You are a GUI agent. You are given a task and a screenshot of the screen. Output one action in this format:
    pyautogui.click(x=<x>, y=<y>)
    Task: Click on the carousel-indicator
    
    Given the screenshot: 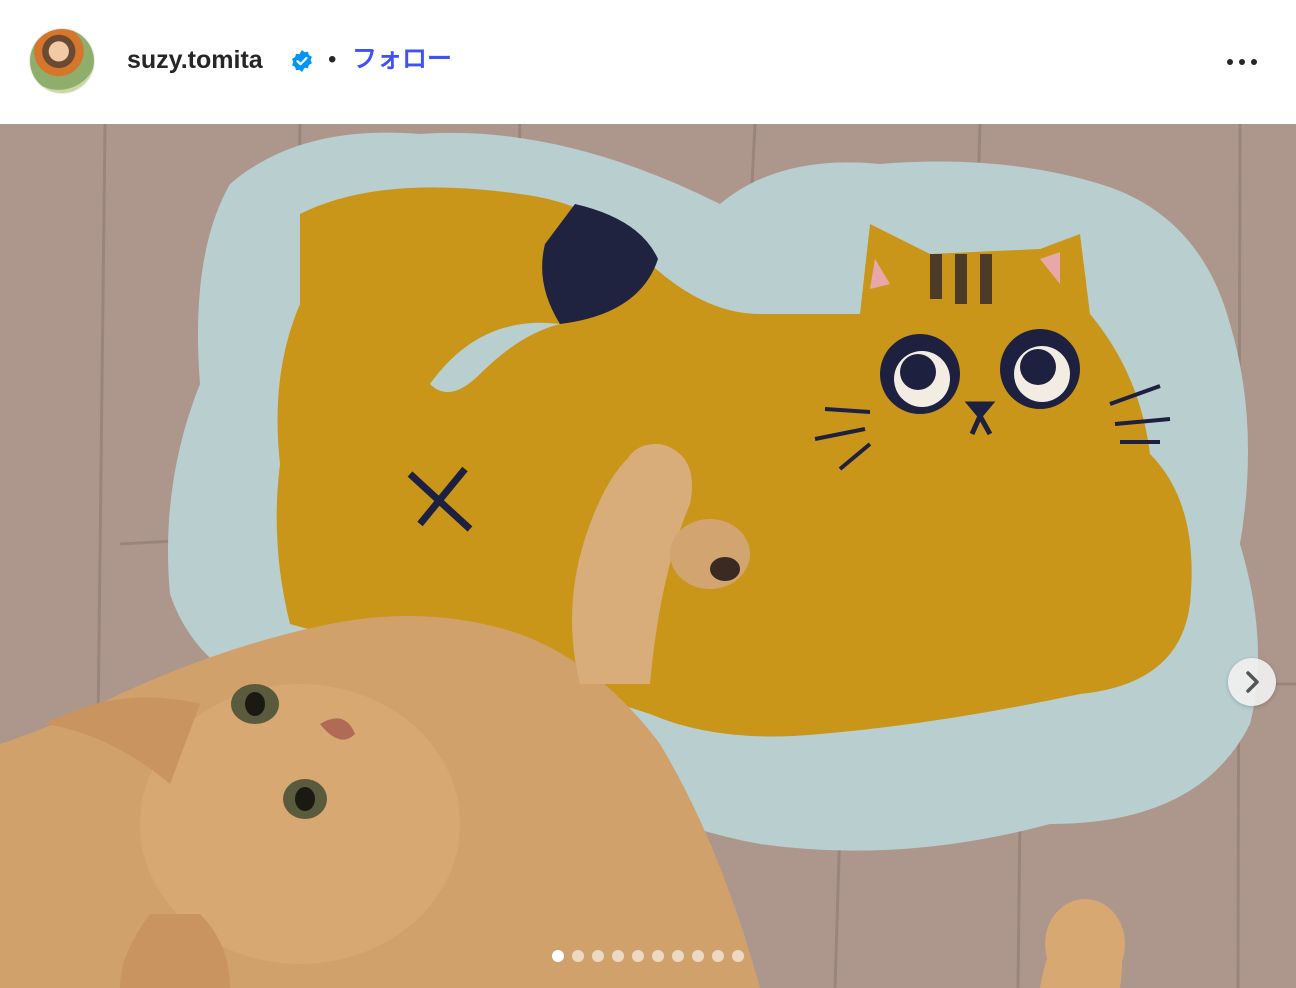 What is the action you would take?
    pyautogui.click(x=648, y=956)
    